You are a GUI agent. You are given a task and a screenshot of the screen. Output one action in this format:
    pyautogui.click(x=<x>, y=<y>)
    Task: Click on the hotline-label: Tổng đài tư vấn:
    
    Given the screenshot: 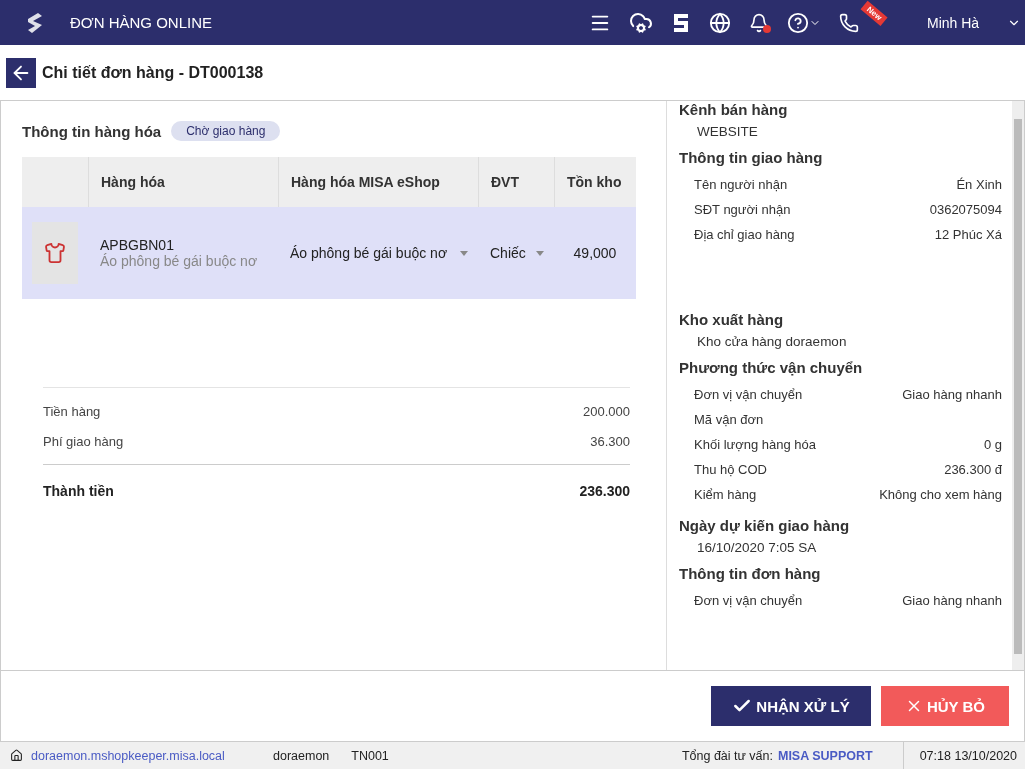 What is the action you would take?
    pyautogui.click(x=727, y=755)
    